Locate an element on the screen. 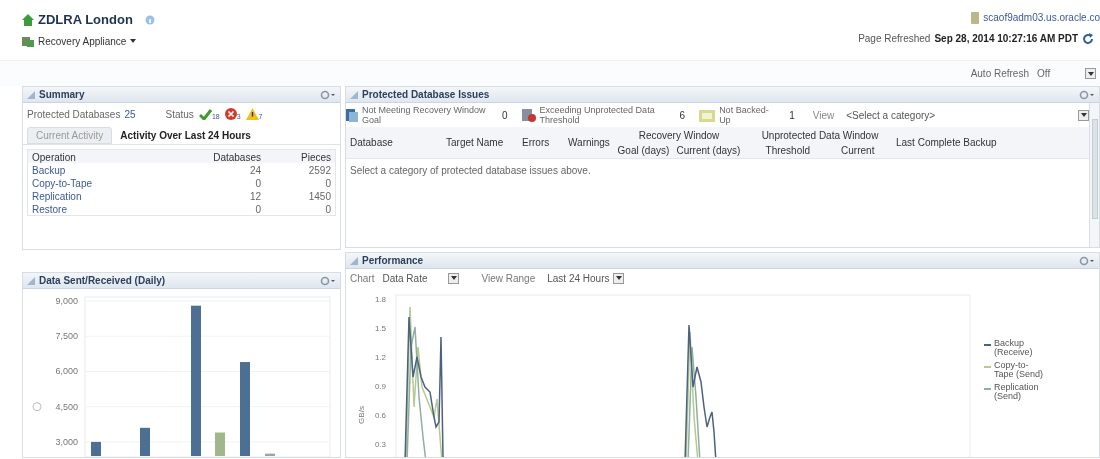  range-select: Last 24 Hours is located at coordinates (578, 278).